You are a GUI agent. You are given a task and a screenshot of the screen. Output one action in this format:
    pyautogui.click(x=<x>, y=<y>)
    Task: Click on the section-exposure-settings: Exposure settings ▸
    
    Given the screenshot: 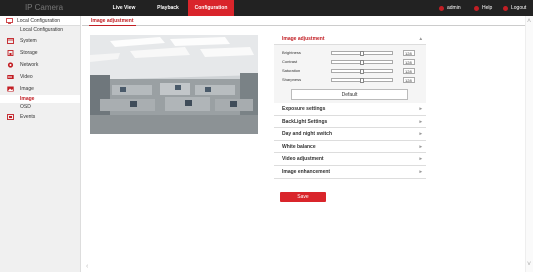 What is the action you would take?
    pyautogui.click(x=350, y=109)
    